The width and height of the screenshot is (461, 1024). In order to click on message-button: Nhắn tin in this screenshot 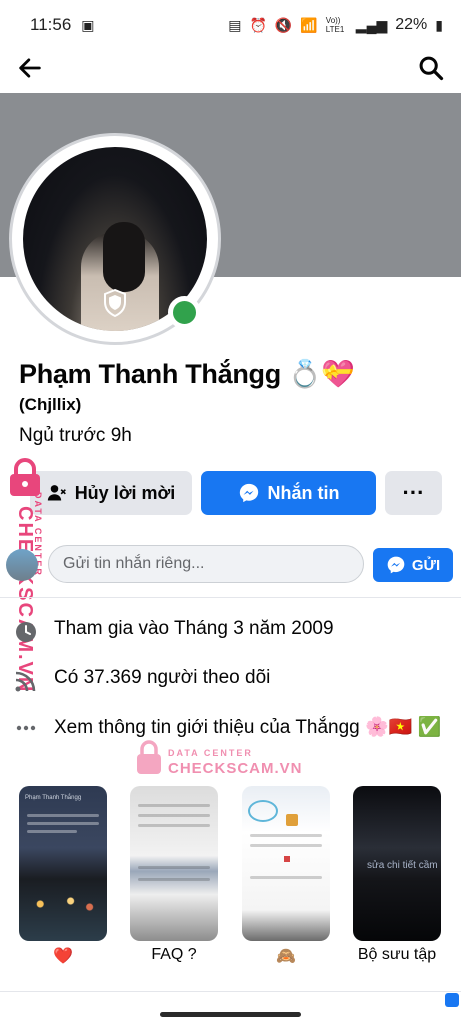, I will do `click(288, 493)`.